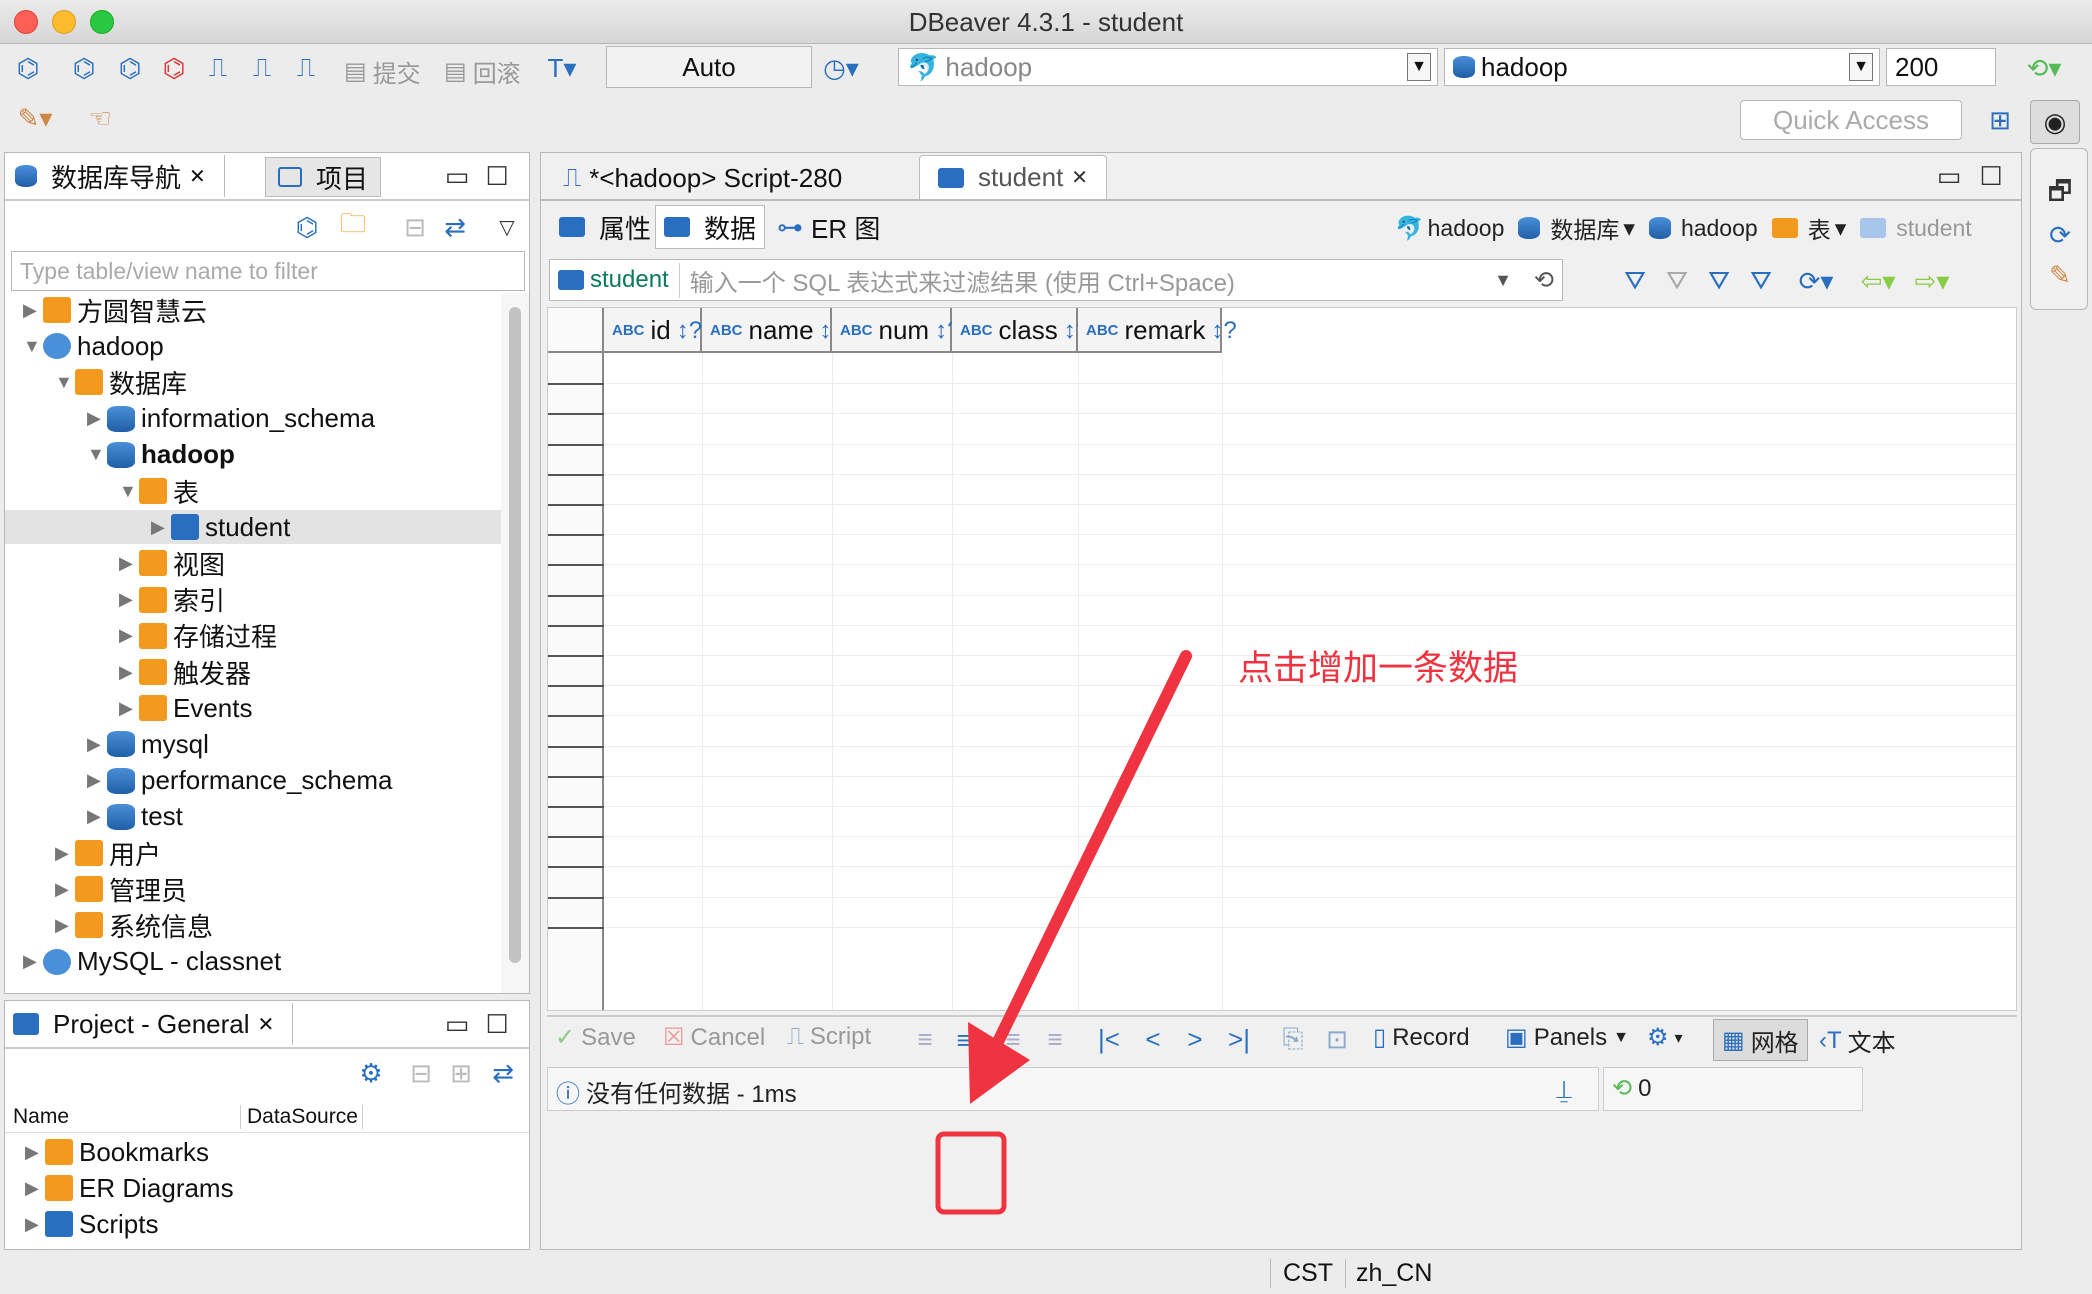 The image size is (2092, 1294). Describe the element at coordinates (971, 1173) in the screenshot. I see `annotation-highlight-box` at that location.